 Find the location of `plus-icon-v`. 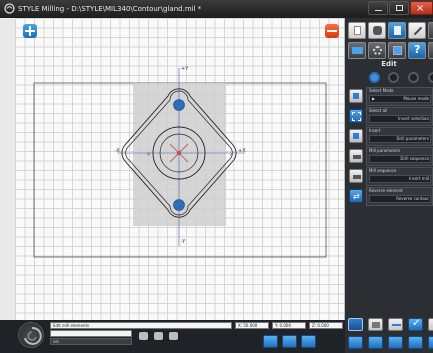

plus-icon-v is located at coordinates (30, 31).